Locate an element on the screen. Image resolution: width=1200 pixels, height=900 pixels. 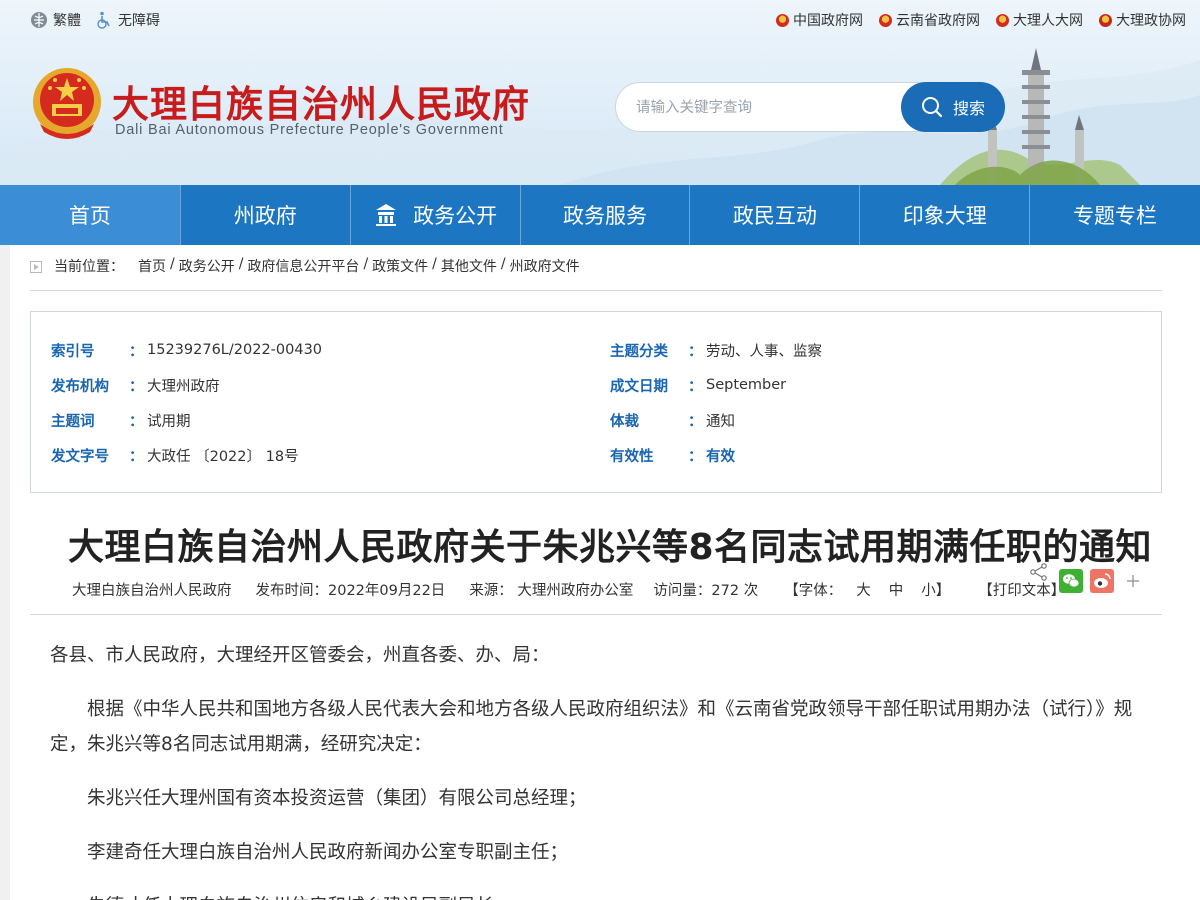
search-button: 搜索 is located at coordinates (953, 107).